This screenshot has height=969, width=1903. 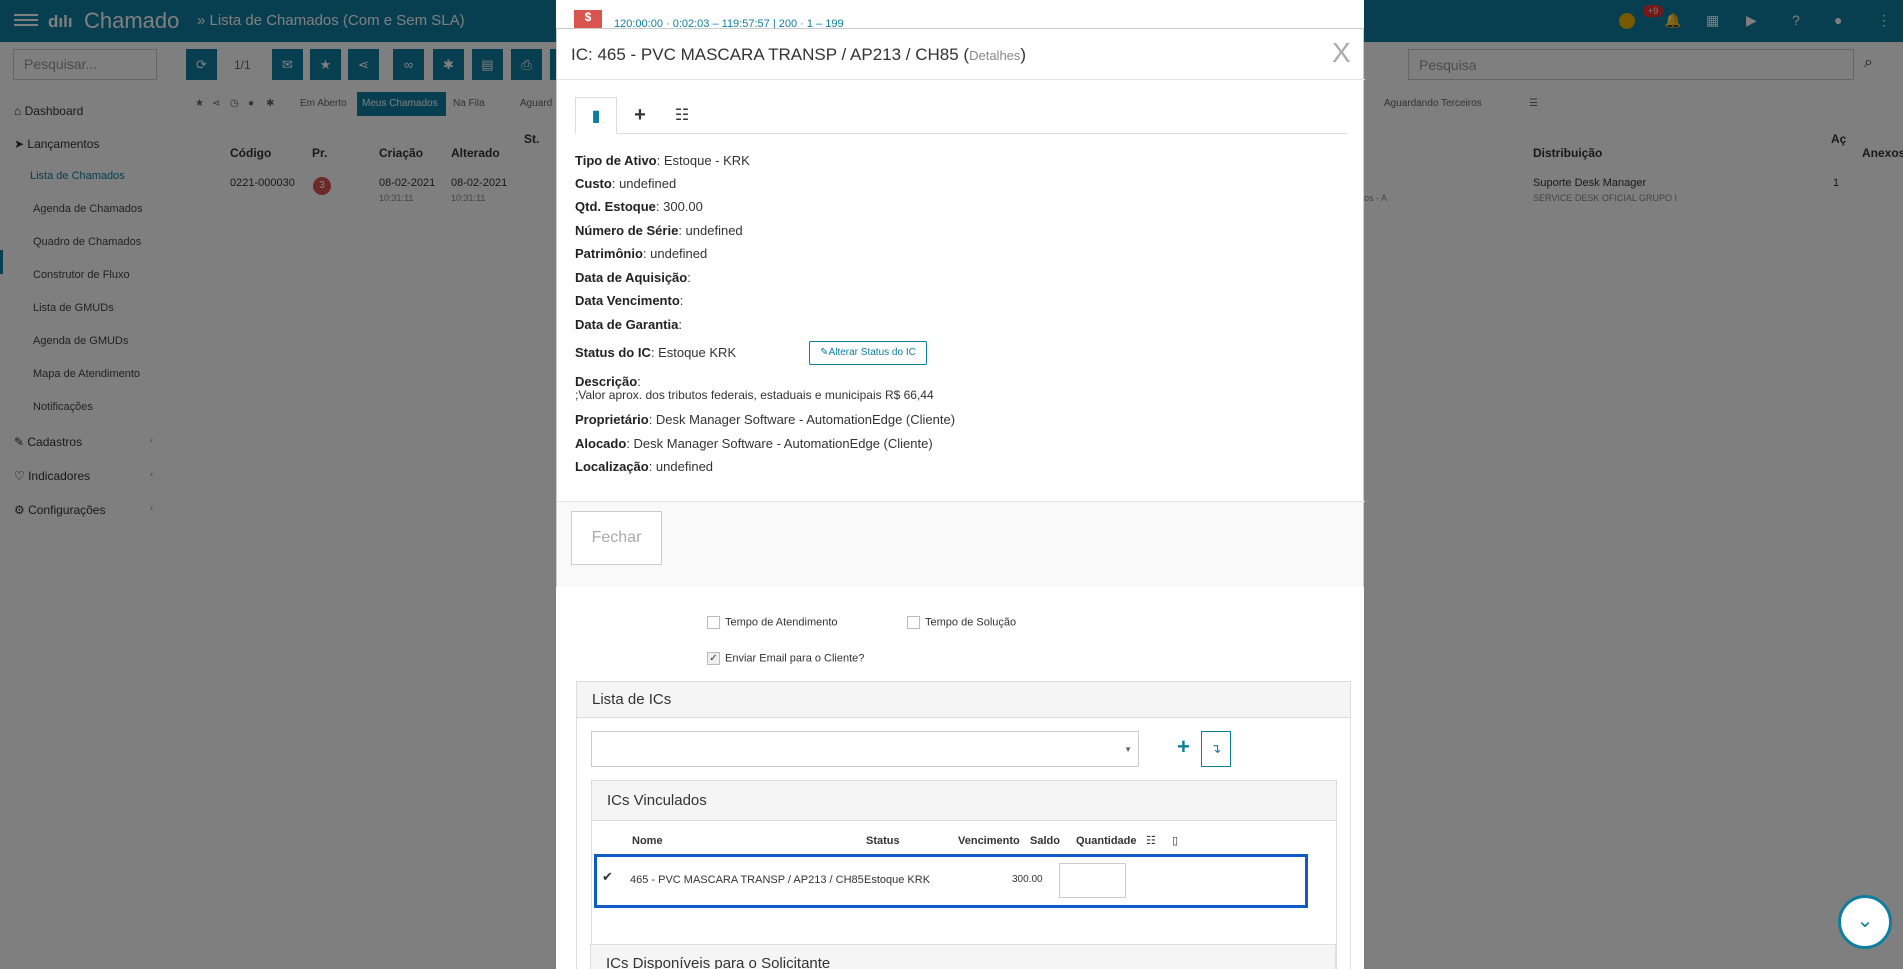 I want to click on field-value: : 300.00, so click(x=679, y=206).